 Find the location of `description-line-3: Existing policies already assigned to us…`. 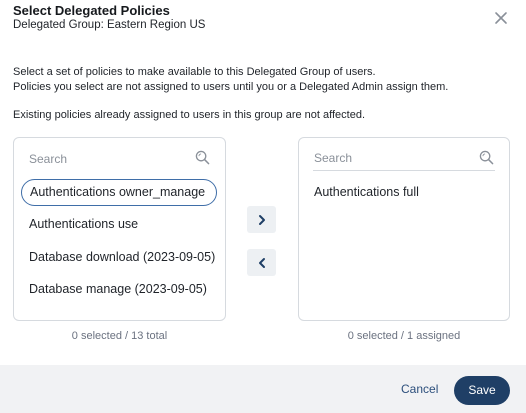

description-line-3: Existing policies already assigned to us… is located at coordinates (189, 115).